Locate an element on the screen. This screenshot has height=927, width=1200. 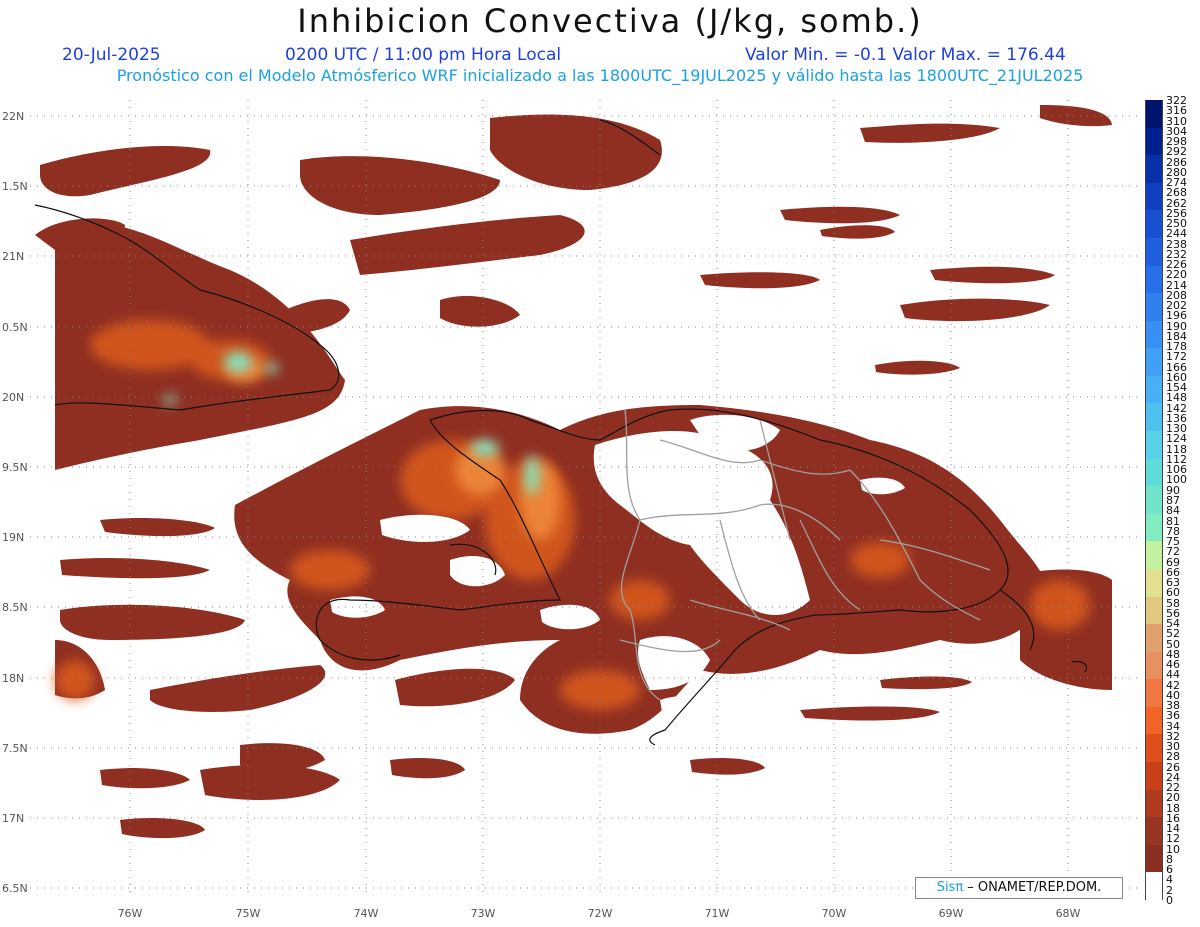
lat-label: 1.5N is located at coordinates (15, 186).